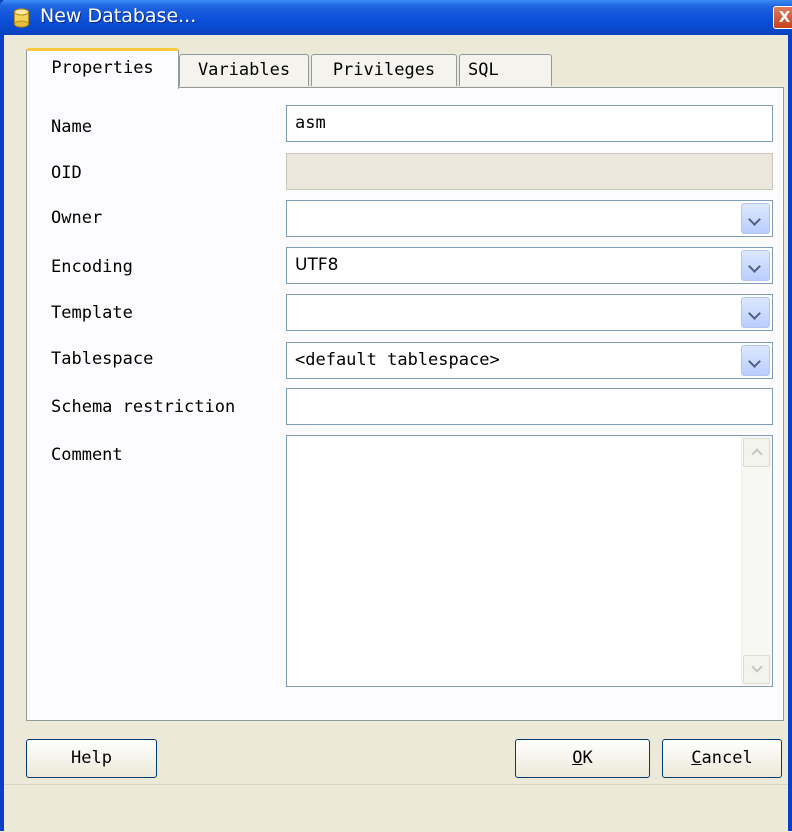  What do you see at coordinates (244, 70) in the screenshot?
I see `tab-variables: Variables` at bounding box center [244, 70].